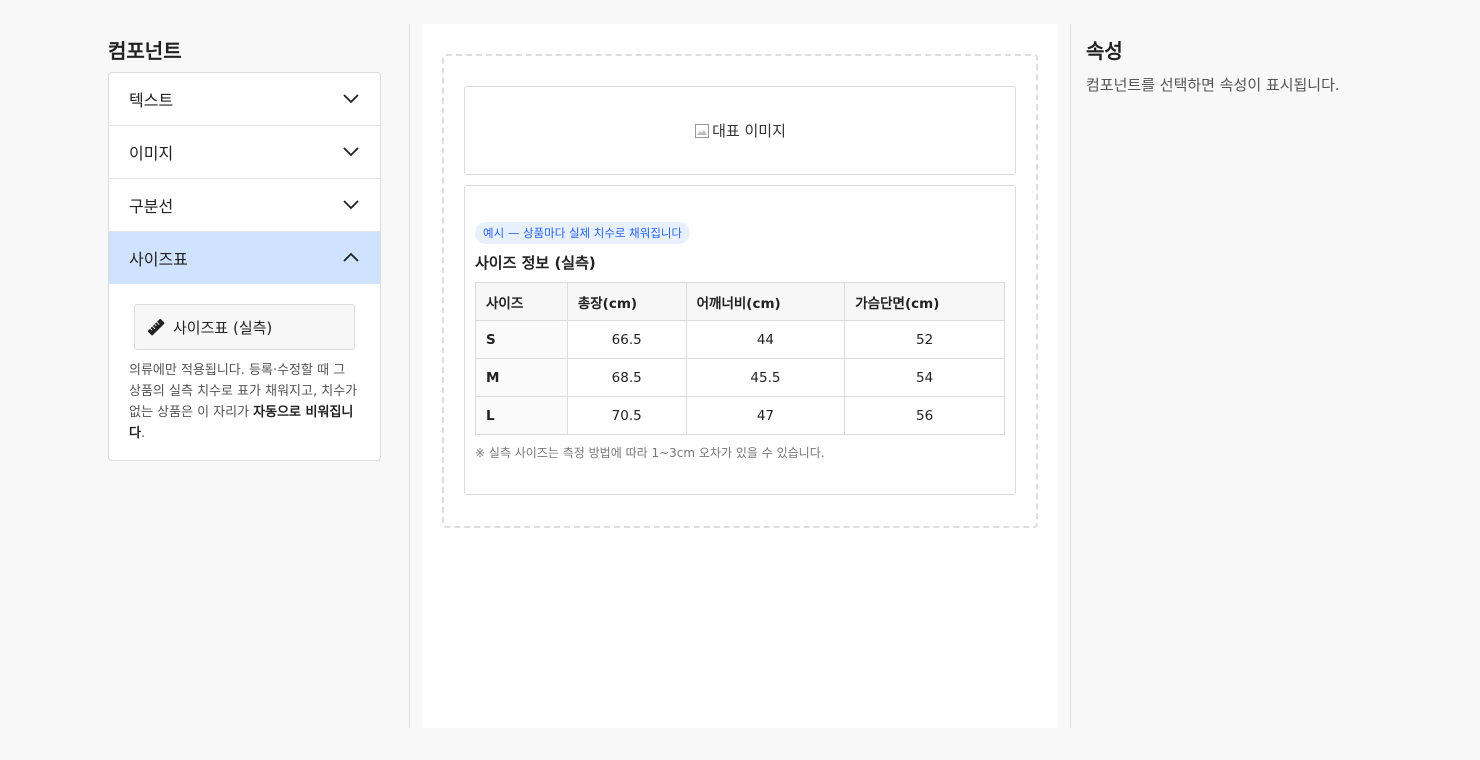 This screenshot has height=760, width=1480. I want to click on accordion-item-image: 이미지, so click(244, 152).